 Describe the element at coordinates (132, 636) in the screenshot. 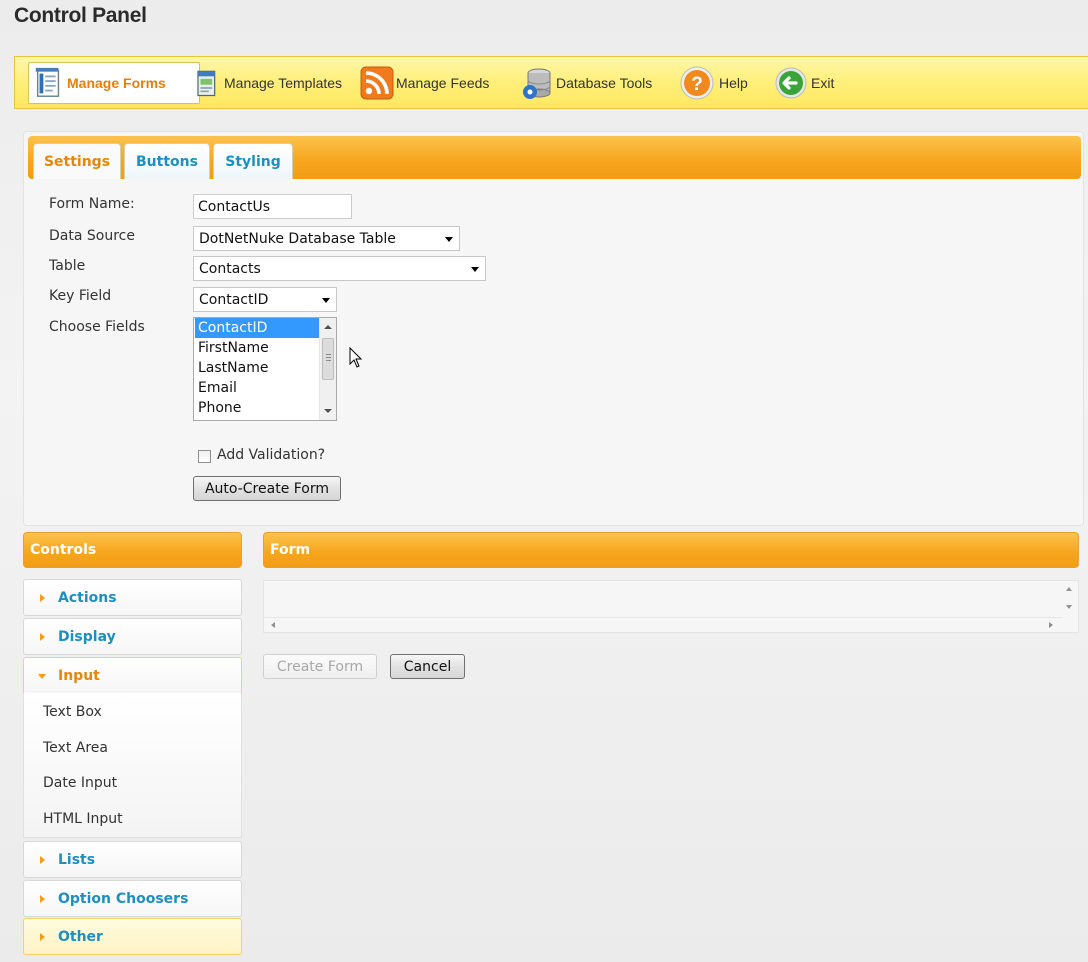

I see `accordion-display: Display` at that location.